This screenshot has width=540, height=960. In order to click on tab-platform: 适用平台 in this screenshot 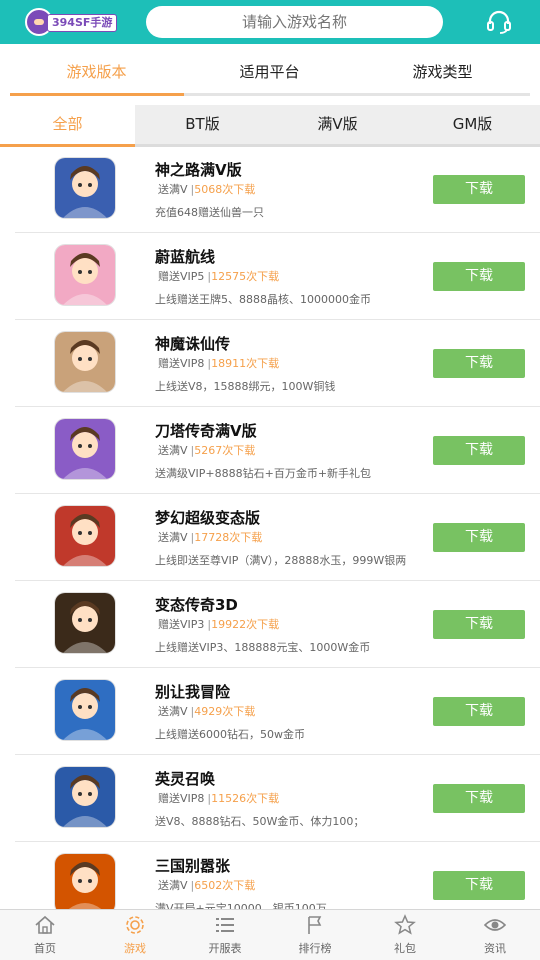, I will do `click(269, 71)`.